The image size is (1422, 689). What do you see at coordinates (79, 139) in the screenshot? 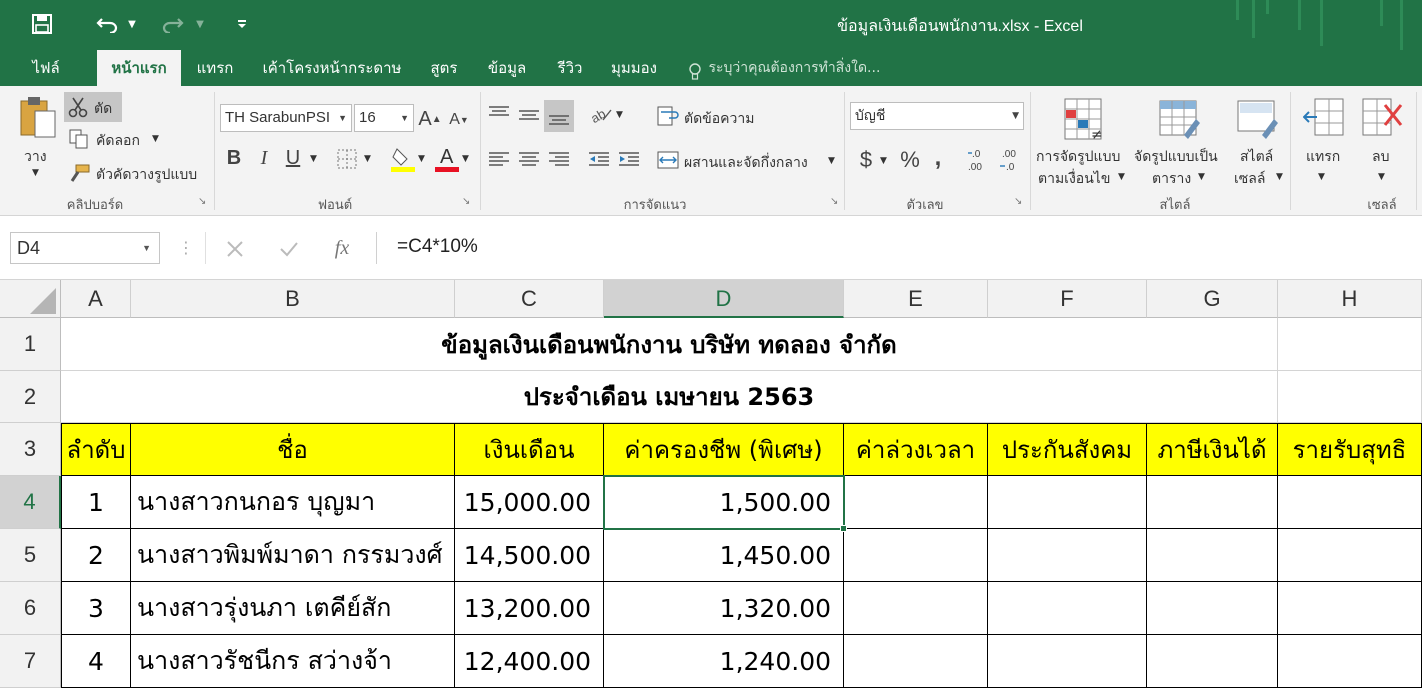
I see `copy-icon` at bounding box center [79, 139].